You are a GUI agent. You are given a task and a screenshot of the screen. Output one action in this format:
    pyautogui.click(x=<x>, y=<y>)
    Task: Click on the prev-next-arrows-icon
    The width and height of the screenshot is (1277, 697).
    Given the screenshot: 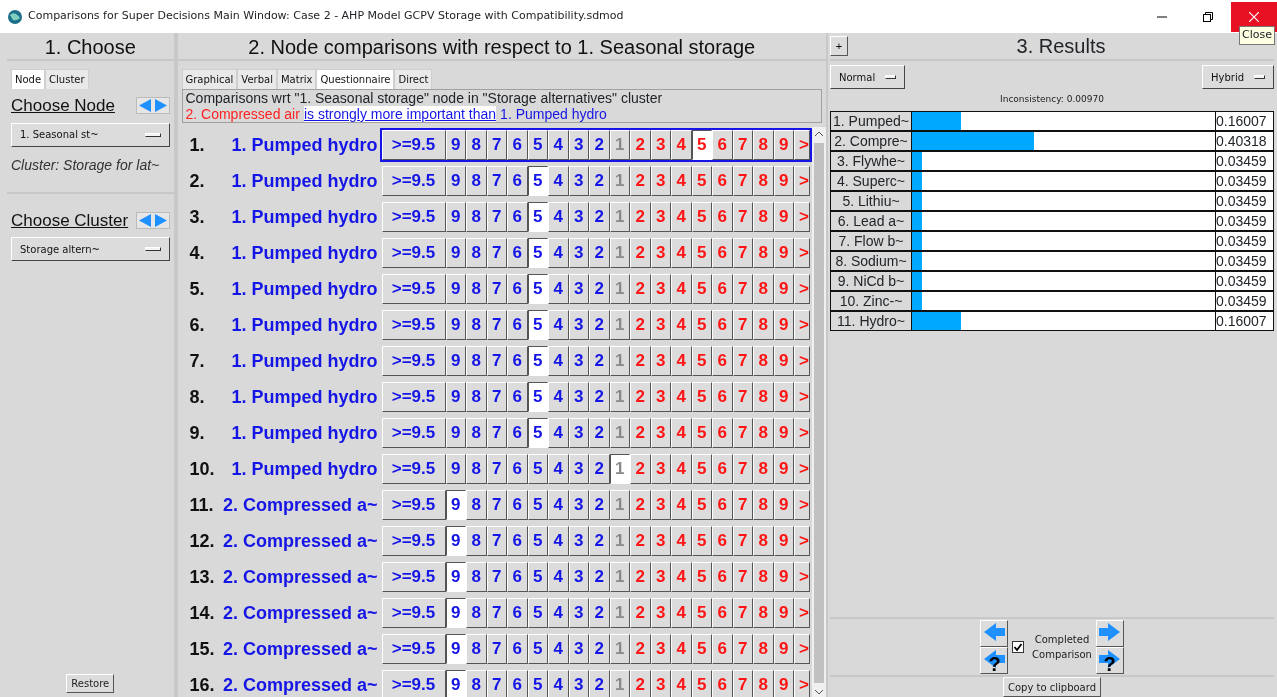 What is the action you would take?
    pyautogui.click(x=152, y=106)
    